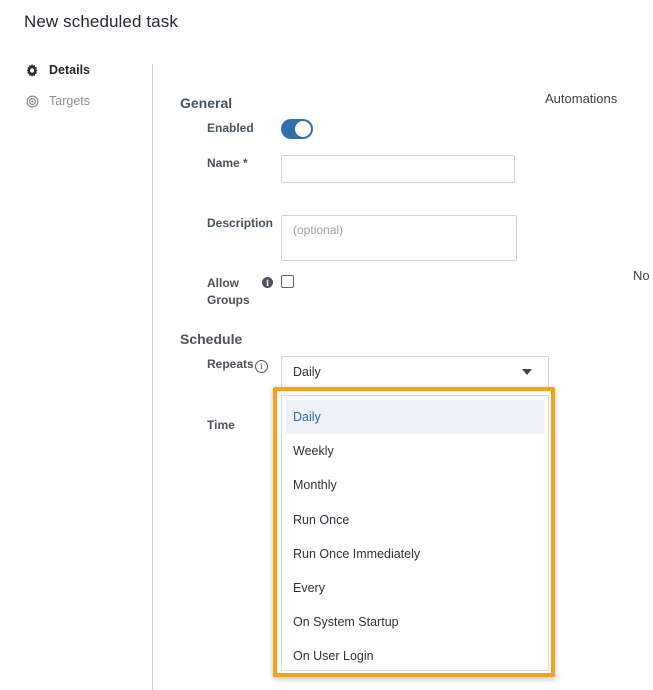 The height and width of the screenshot is (690, 653). What do you see at coordinates (223, 283) in the screenshot?
I see `allow-groups-label-line1: Allow` at bounding box center [223, 283].